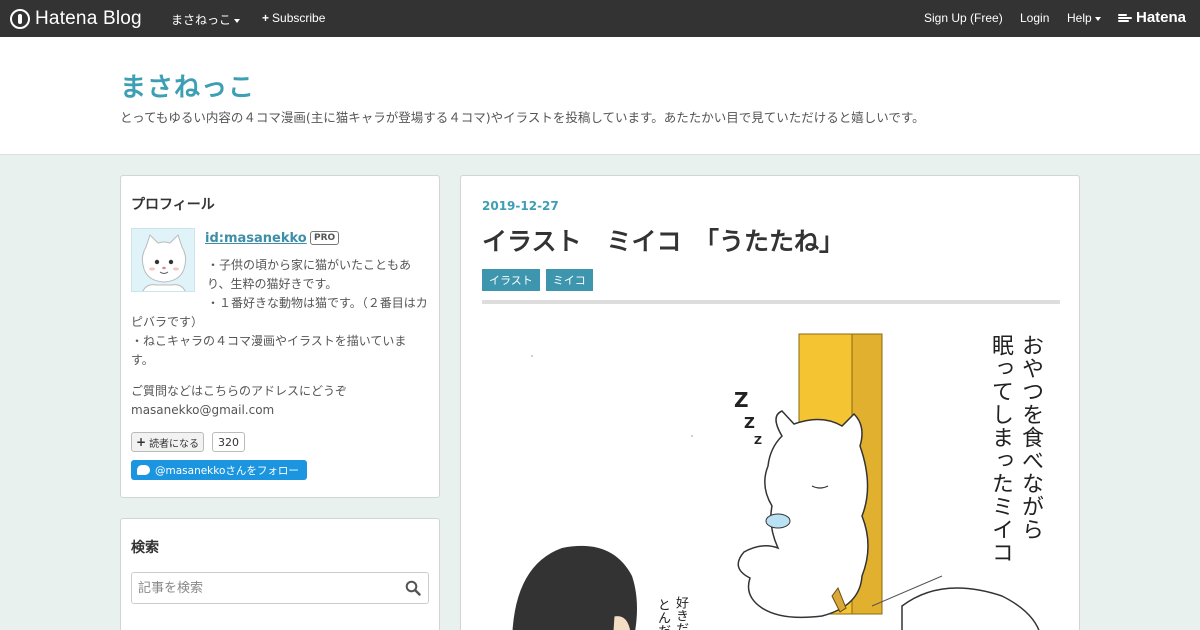  What do you see at coordinates (1034, 18) in the screenshot?
I see `login-link: Login` at bounding box center [1034, 18].